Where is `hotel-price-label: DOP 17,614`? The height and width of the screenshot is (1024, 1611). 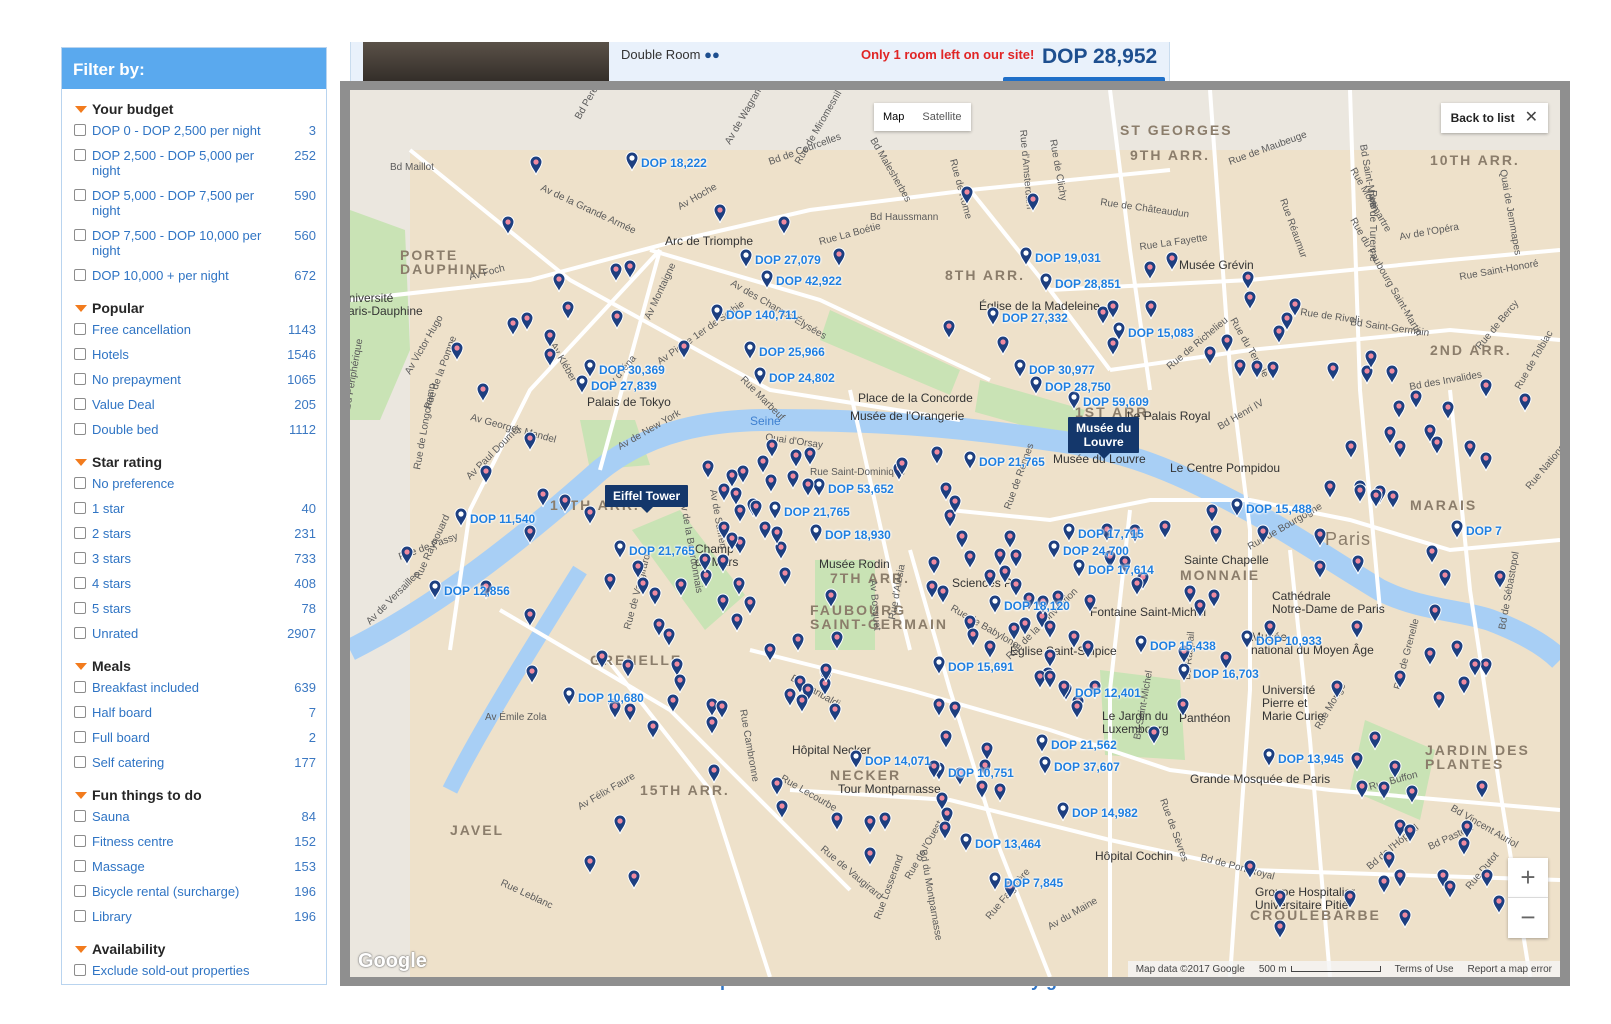
hotel-price-label: DOP 17,614 is located at coordinates (1121, 570).